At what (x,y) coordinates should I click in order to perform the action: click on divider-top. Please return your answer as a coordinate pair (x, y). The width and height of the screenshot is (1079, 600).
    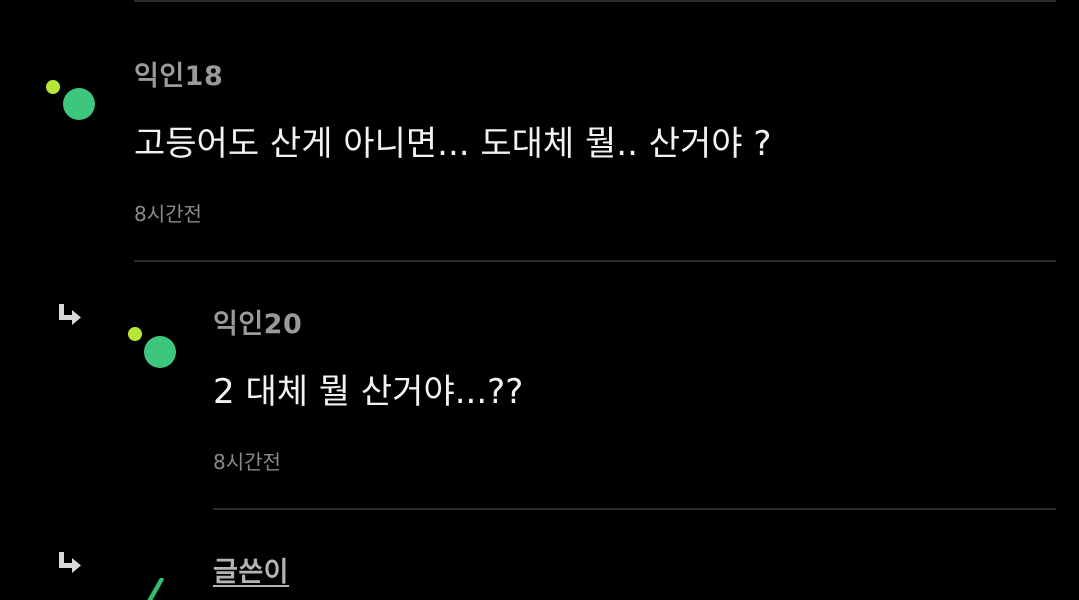
    Looking at the image, I should click on (595, 1).